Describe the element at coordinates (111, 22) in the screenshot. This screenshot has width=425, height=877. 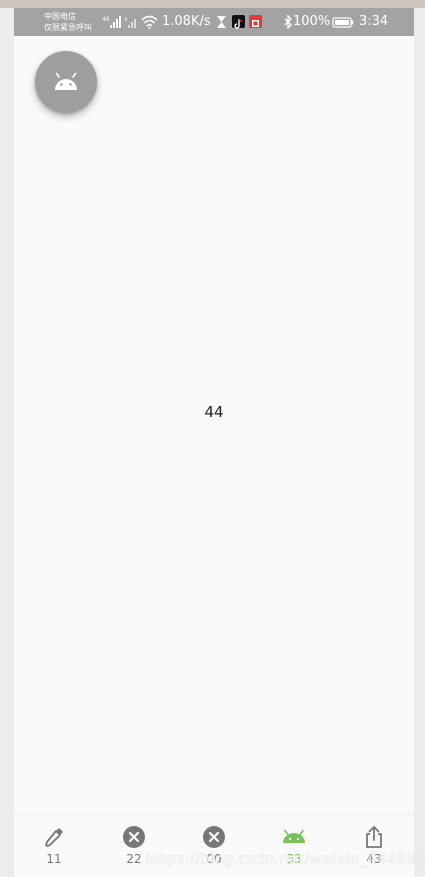
I see `signal-strength-icon: 46` at that location.